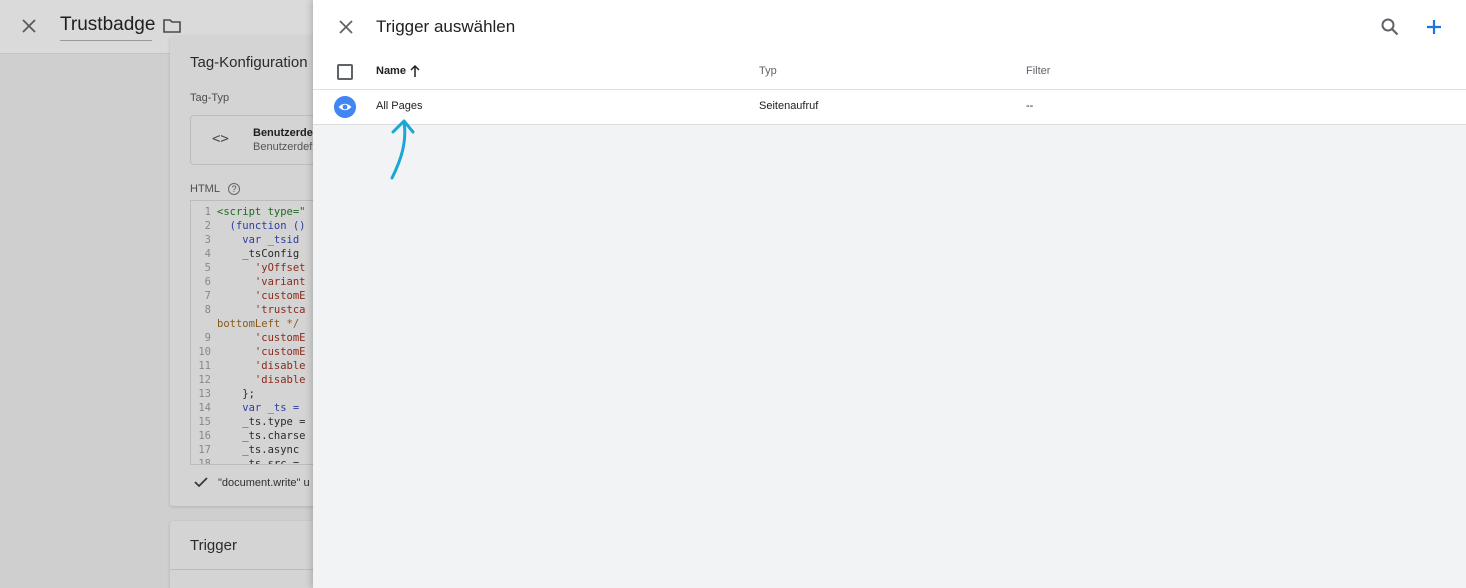  What do you see at coordinates (205, 189) in the screenshot?
I see `html-label: HTML` at bounding box center [205, 189].